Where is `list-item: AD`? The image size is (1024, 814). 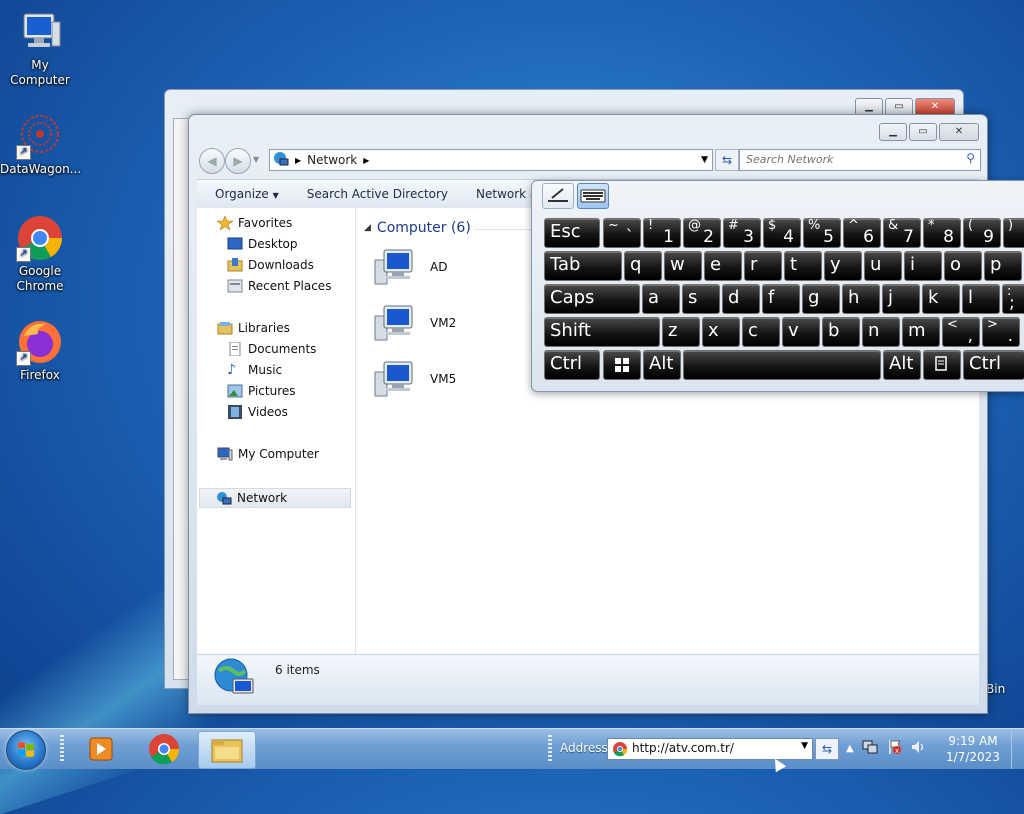 list-item: AD is located at coordinates (410, 267).